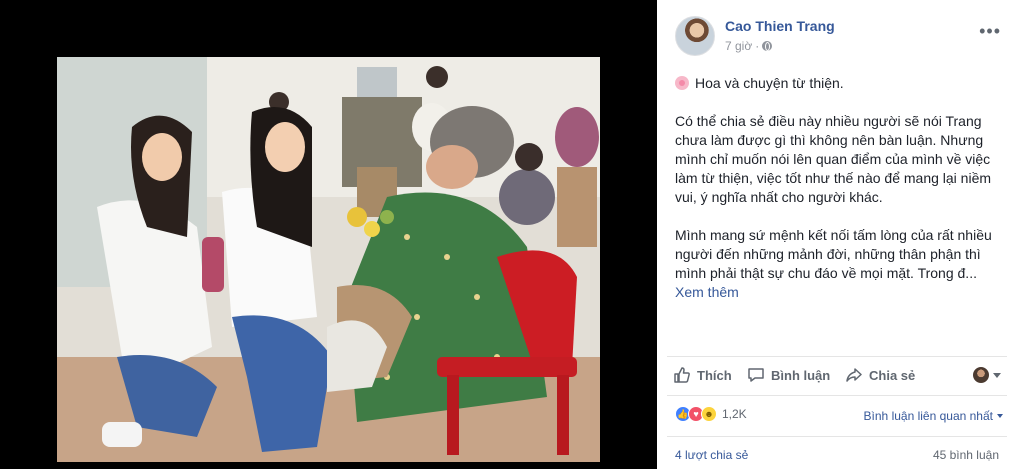 Image resolution: width=1017 pixels, height=469 pixels. What do you see at coordinates (990, 31) in the screenshot?
I see `more-options-icon: •••` at bounding box center [990, 31].